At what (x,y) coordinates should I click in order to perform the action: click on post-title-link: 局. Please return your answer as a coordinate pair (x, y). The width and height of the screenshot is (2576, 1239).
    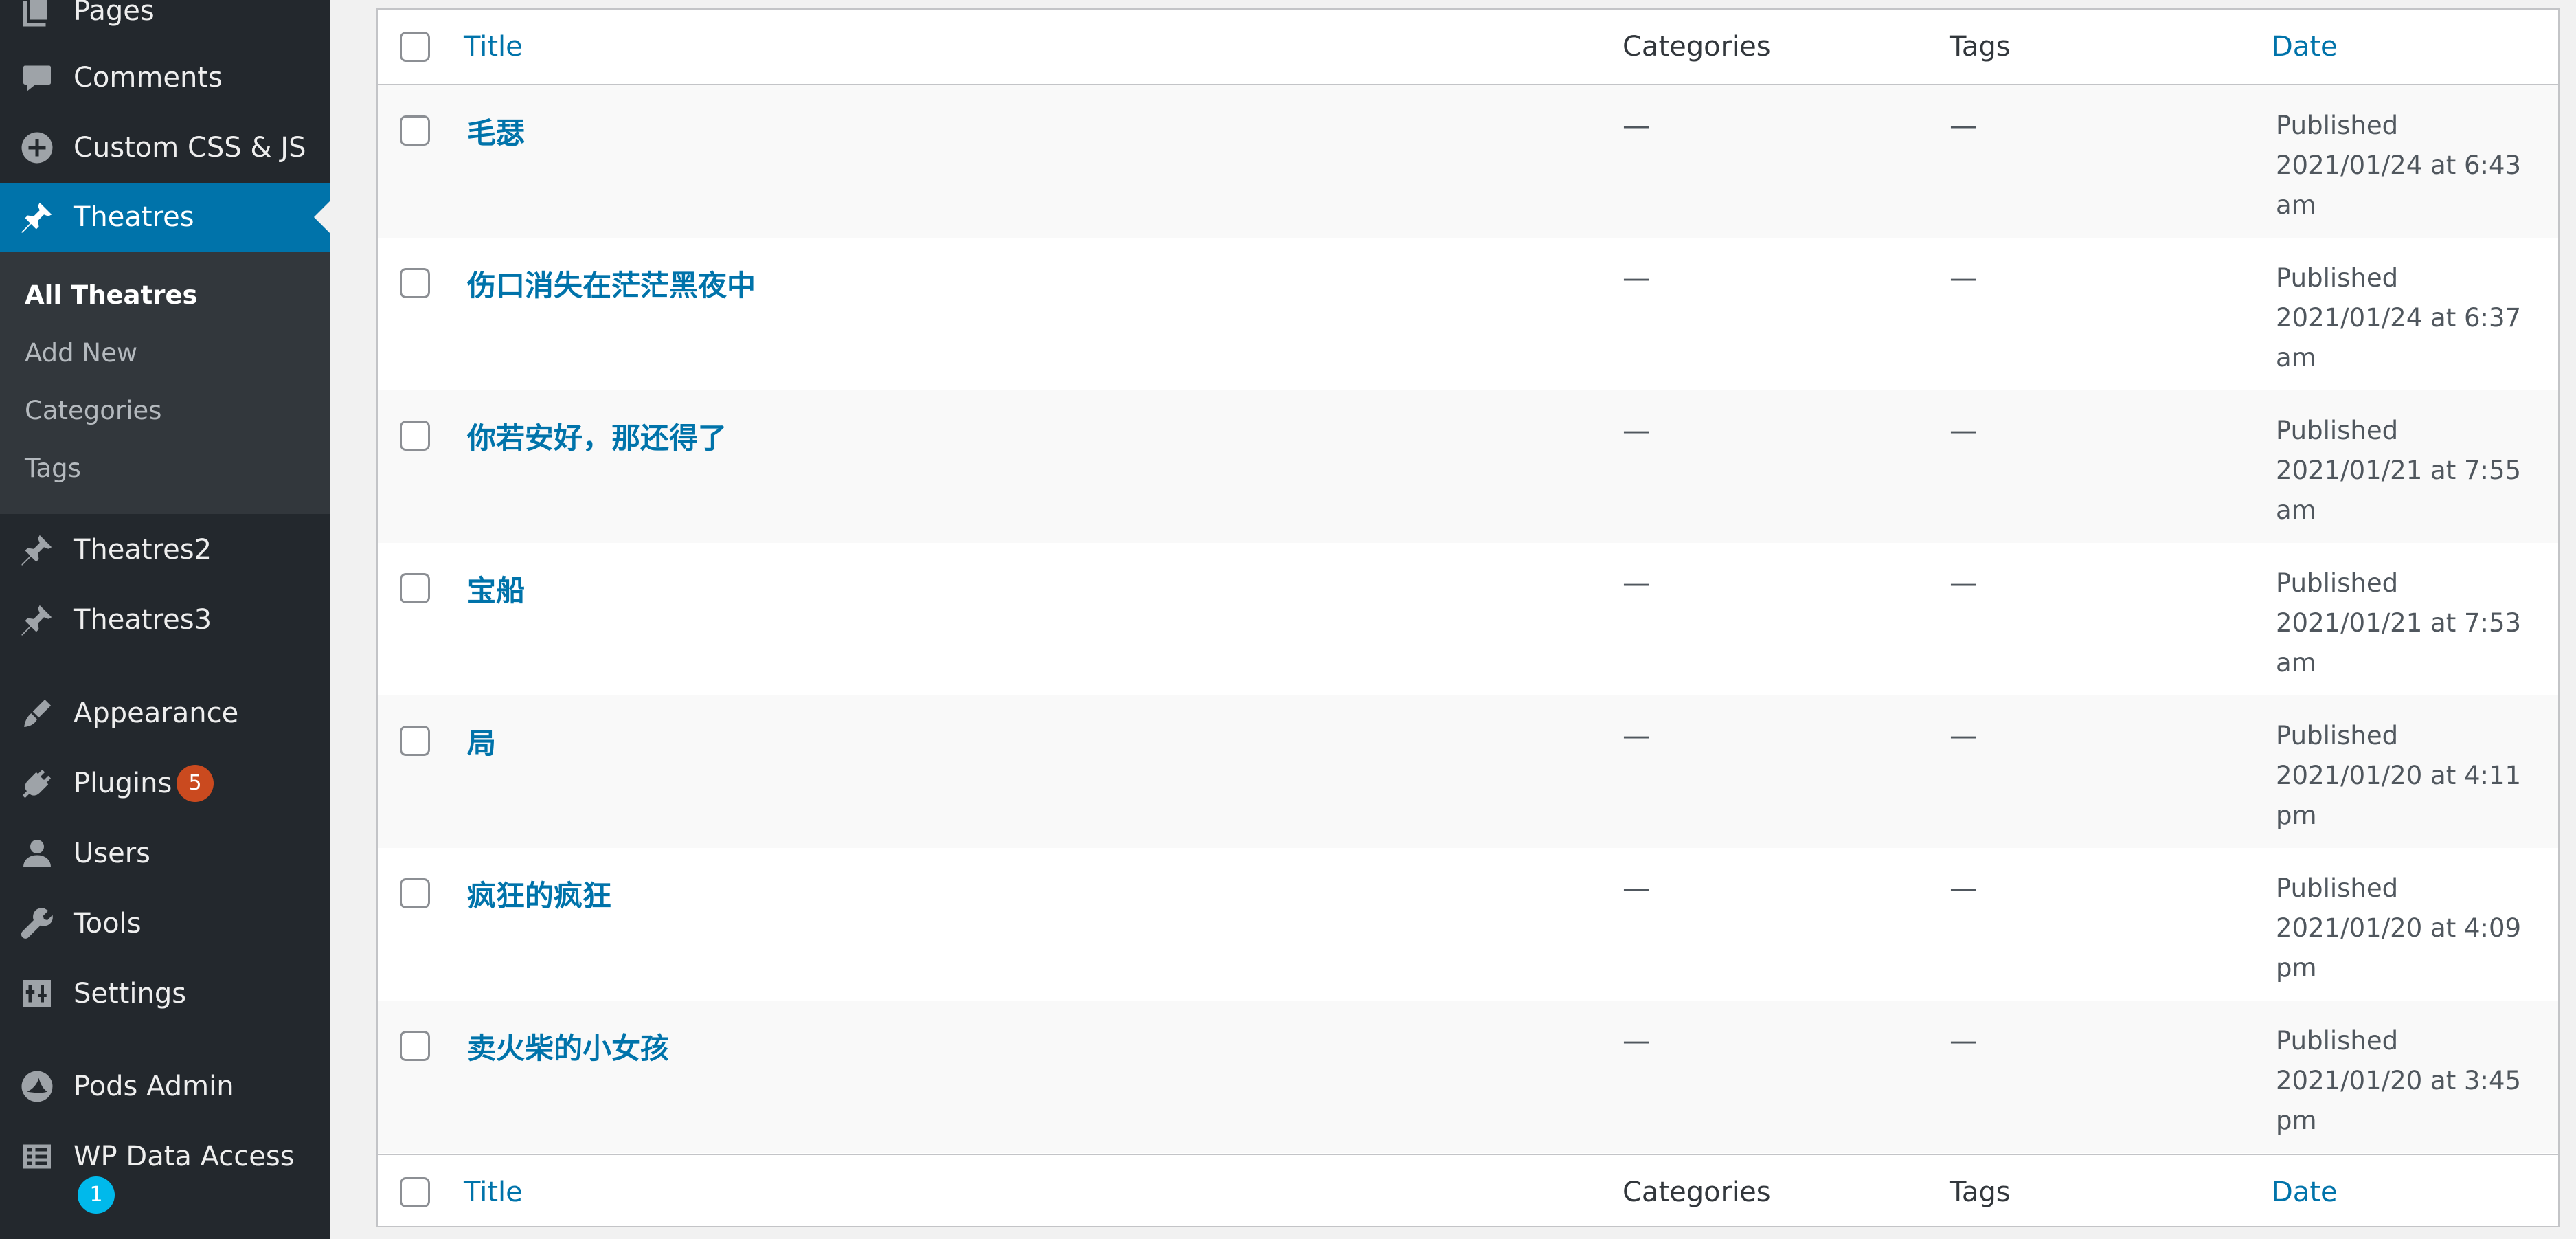
    Looking at the image, I should click on (481, 741).